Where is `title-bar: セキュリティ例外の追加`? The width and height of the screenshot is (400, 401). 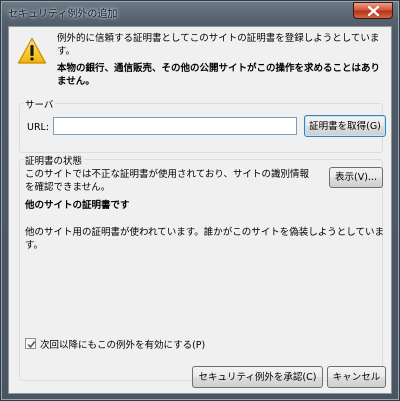 title-bar: セキュリティ例外の追加 is located at coordinates (200, 11).